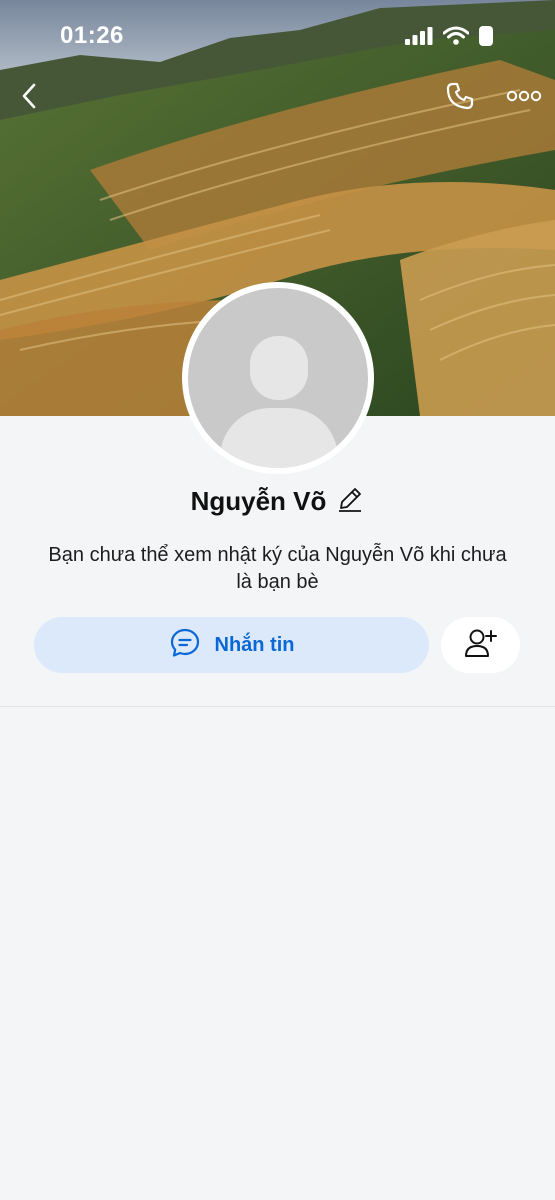 The image size is (555, 1200). I want to click on add-friend-button, so click(480, 645).